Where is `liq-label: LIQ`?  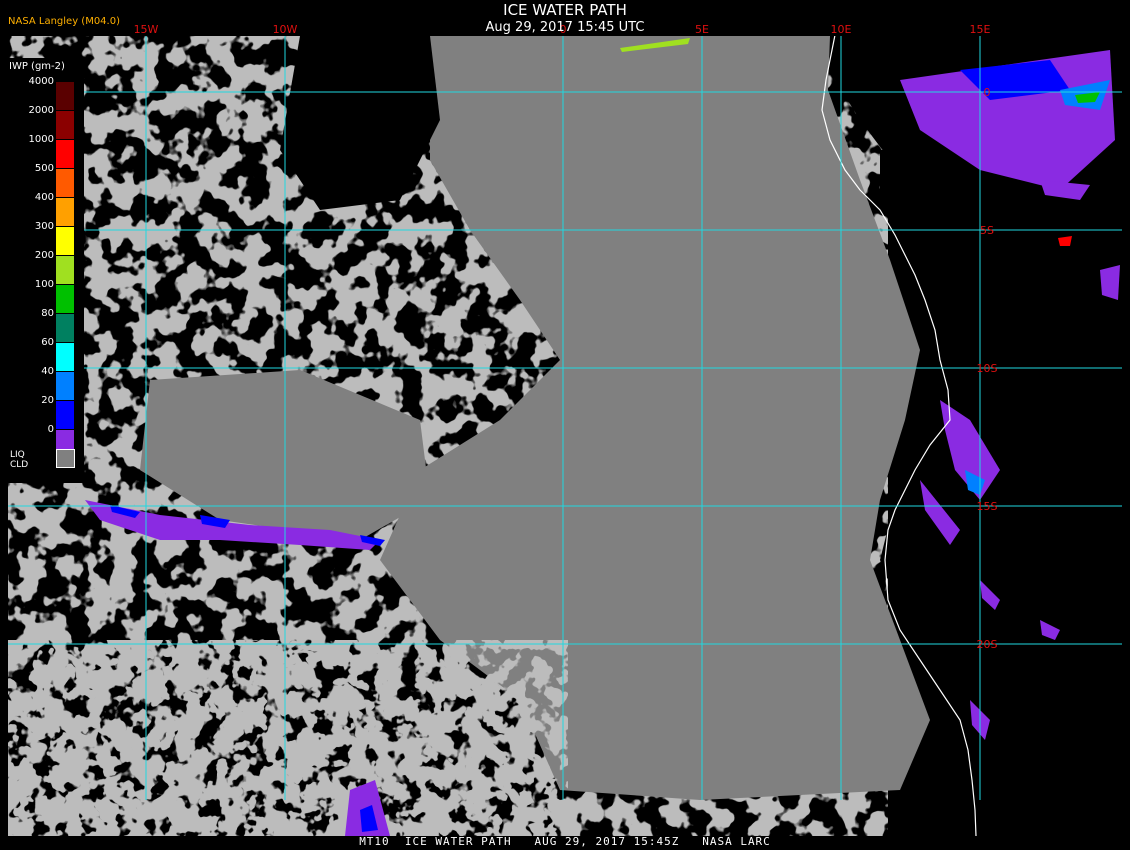 liq-label: LIQ is located at coordinates (17, 455).